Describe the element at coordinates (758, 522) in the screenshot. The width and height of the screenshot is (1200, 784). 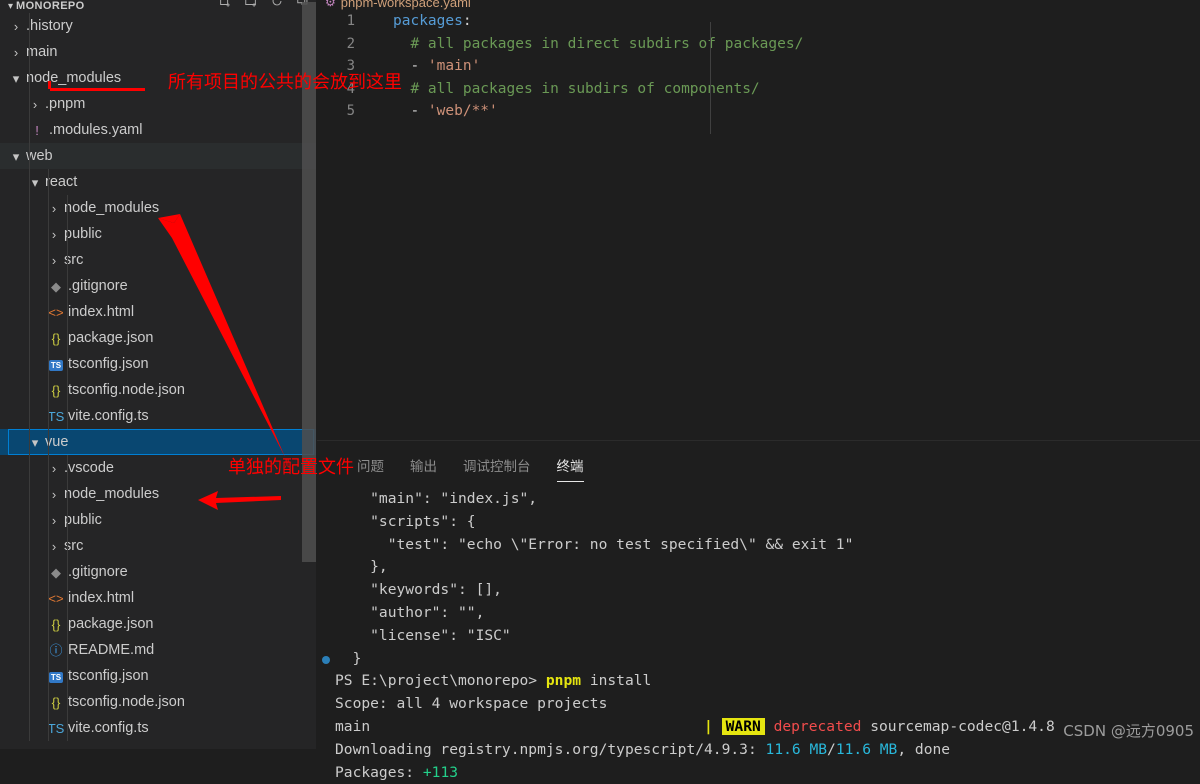
I see `terminal-line: "scripts": {` at that location.